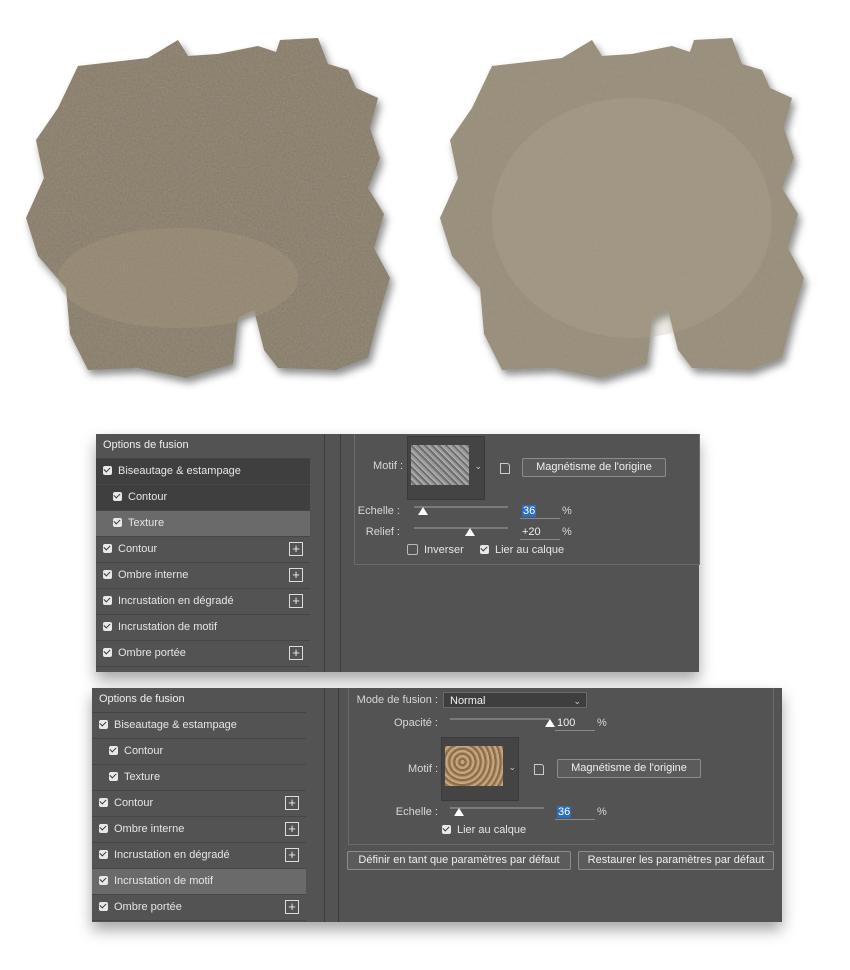 Image resolution: width=850 pixels, height=970 pixels. Describe the element at coordinates (468, 701) in the screenshot. I see `blend-mode-value: Normal` at that location.